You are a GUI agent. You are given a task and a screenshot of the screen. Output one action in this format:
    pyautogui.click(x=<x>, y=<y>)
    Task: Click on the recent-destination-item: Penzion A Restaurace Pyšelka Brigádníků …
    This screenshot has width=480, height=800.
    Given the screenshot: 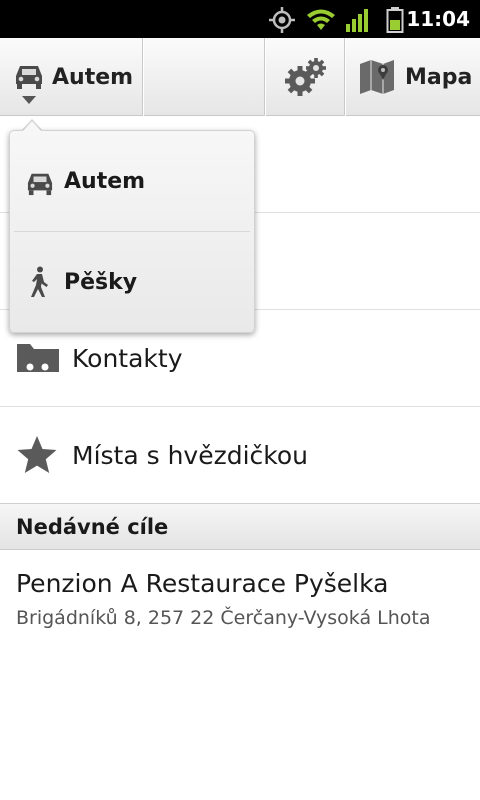 What is the action you would take?
    pyautogui.click(x=240, y=596)
    